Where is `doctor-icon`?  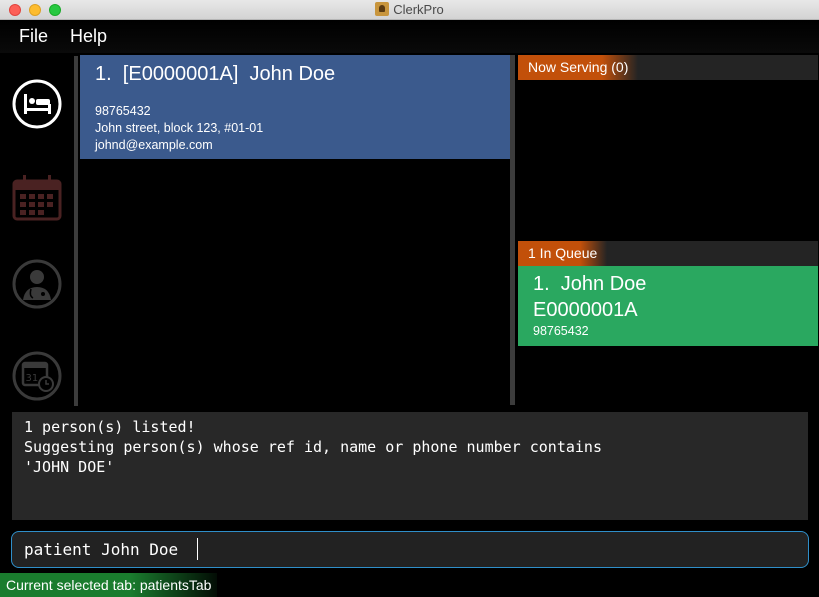
doctor-icon is located at coordinates (37, 284).